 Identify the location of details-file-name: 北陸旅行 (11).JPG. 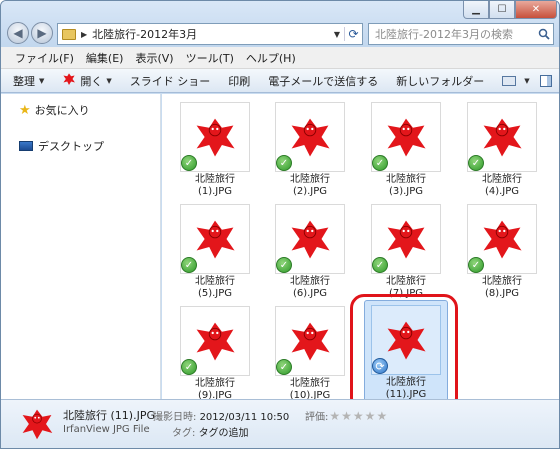
(109, 415).